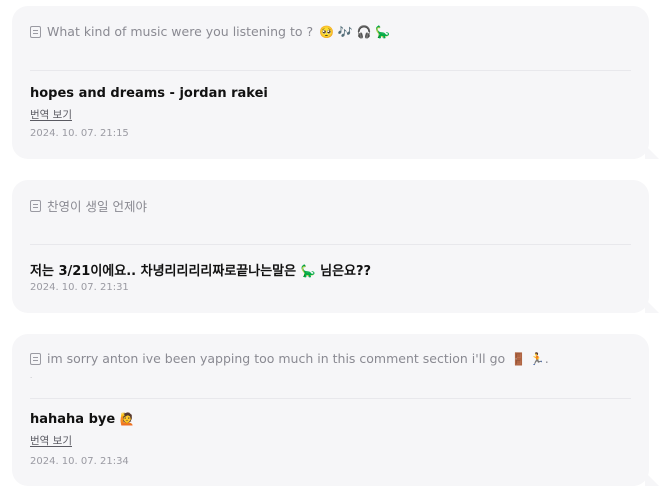 The width and height of the screenshot is (659, 495). Describe the element at coordinates (73, 419) in the screenshot. I see `answer-main: hahaha bye` at that location.